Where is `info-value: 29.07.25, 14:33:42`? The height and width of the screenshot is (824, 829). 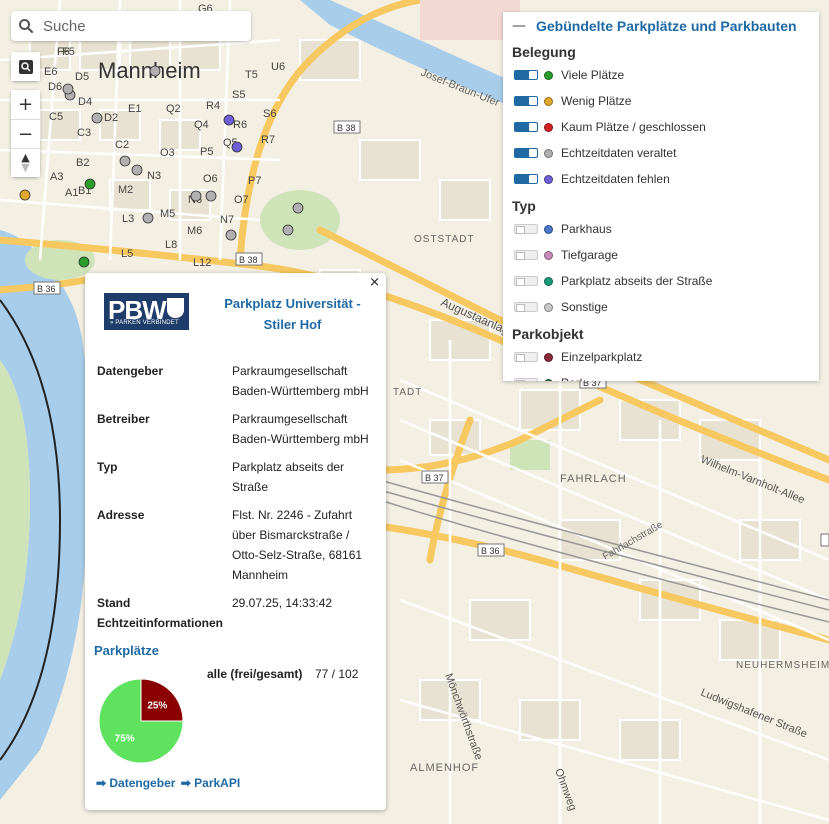 info-value: 29.07.25, 14:33:42 is located at coordinates (282, 603).